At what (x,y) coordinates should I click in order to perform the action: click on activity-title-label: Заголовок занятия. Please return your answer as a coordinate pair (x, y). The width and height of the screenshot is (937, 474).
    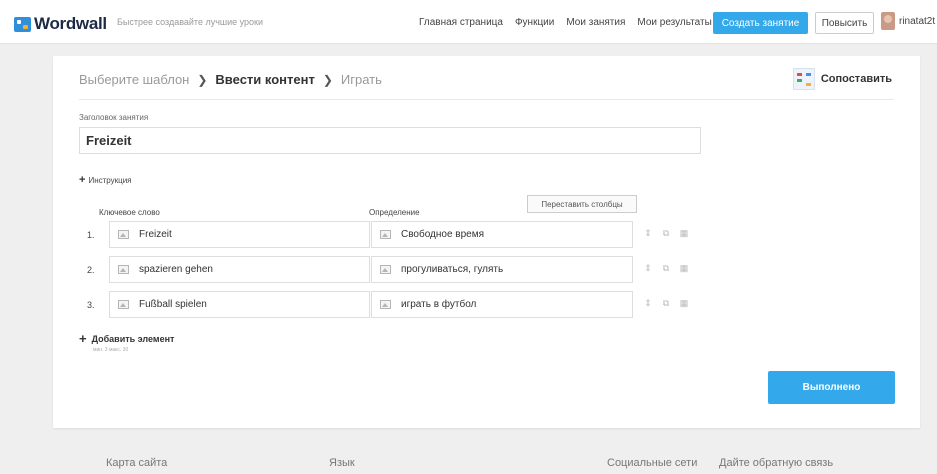
    Looking at the image, I should click on (114, 117).